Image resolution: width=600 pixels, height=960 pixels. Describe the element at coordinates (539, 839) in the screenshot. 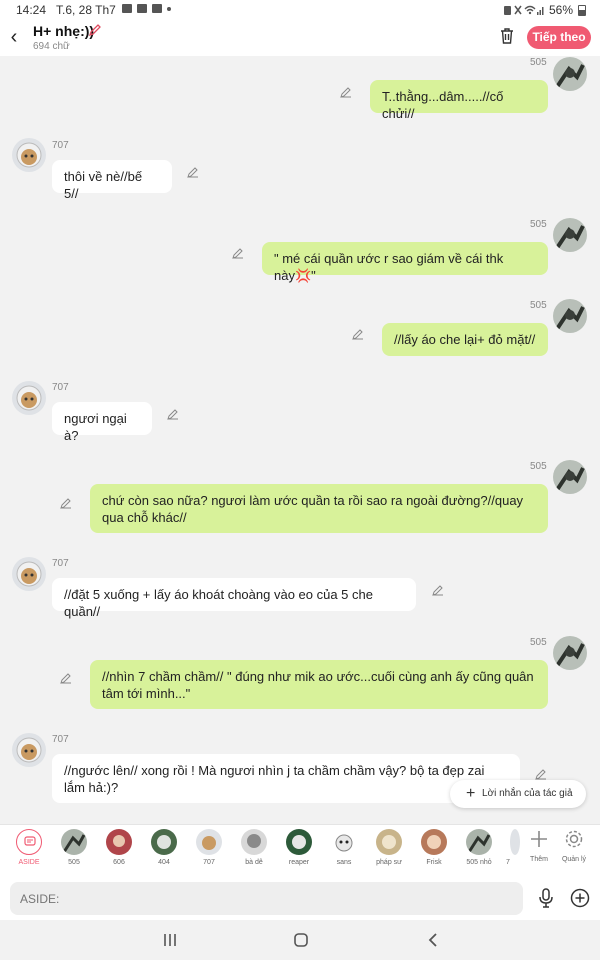

I see `plus-icon` at that location.